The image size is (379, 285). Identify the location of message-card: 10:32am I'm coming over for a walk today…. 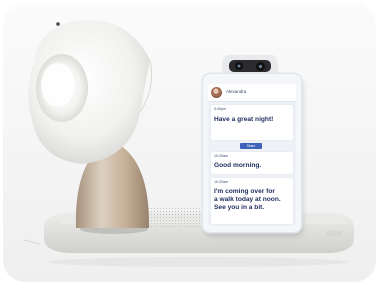
(252, 201).